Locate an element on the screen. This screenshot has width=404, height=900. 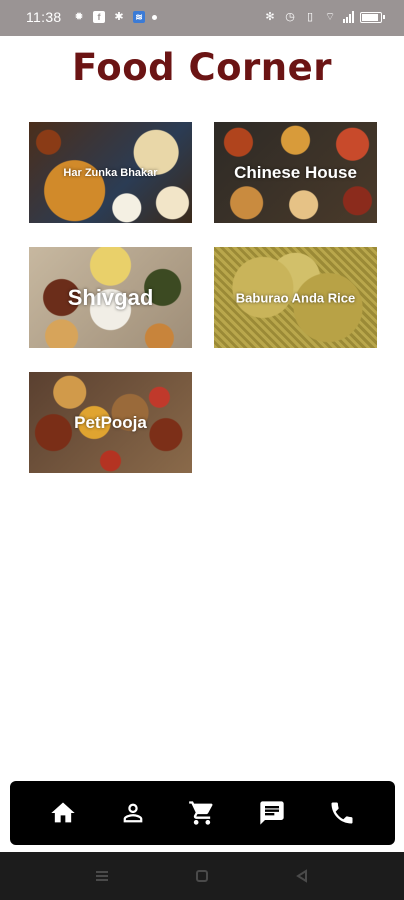
profile-icon is located at coordinates (133, 813).